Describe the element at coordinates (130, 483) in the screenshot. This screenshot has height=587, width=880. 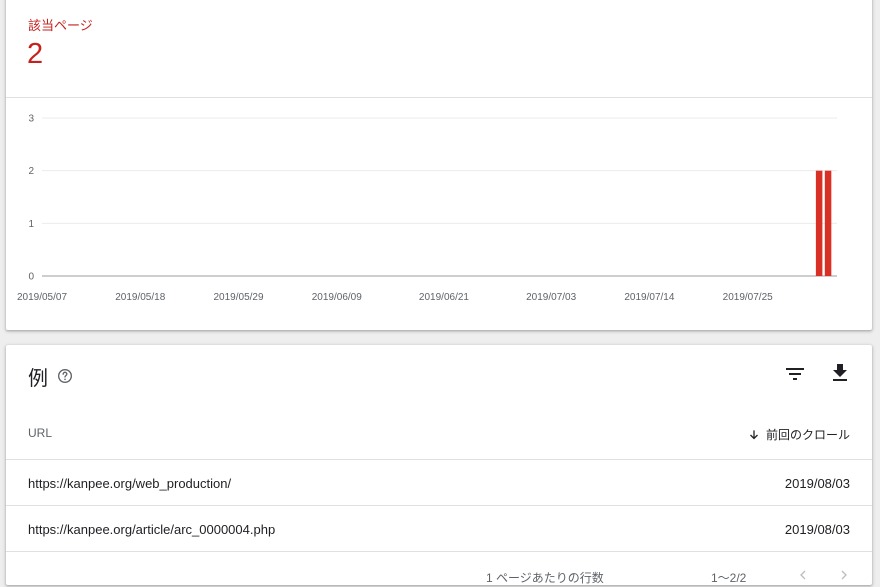
I see `row-url: https://kanpee.org/web_production/` at that location.